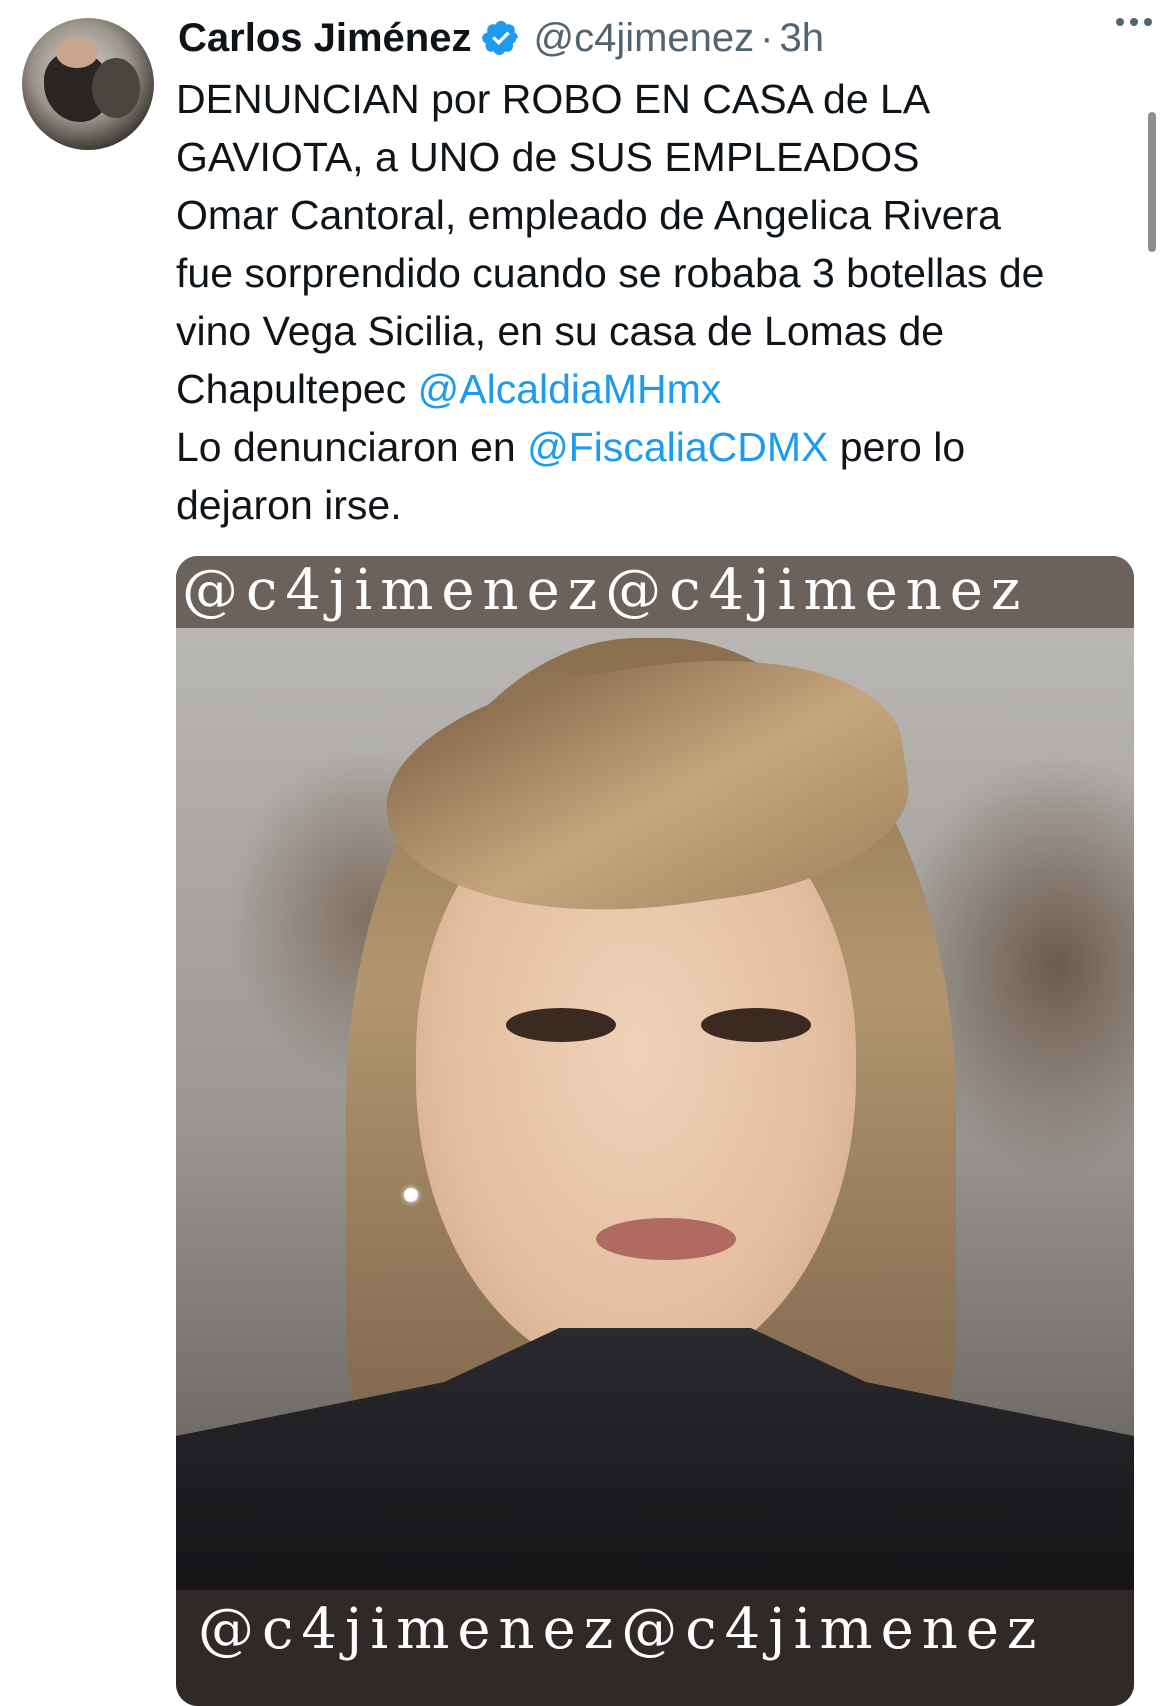  Describe the element at coordinates (643, 38) in the screenshot. I see `author-handle: @c4jimenez` at that location.